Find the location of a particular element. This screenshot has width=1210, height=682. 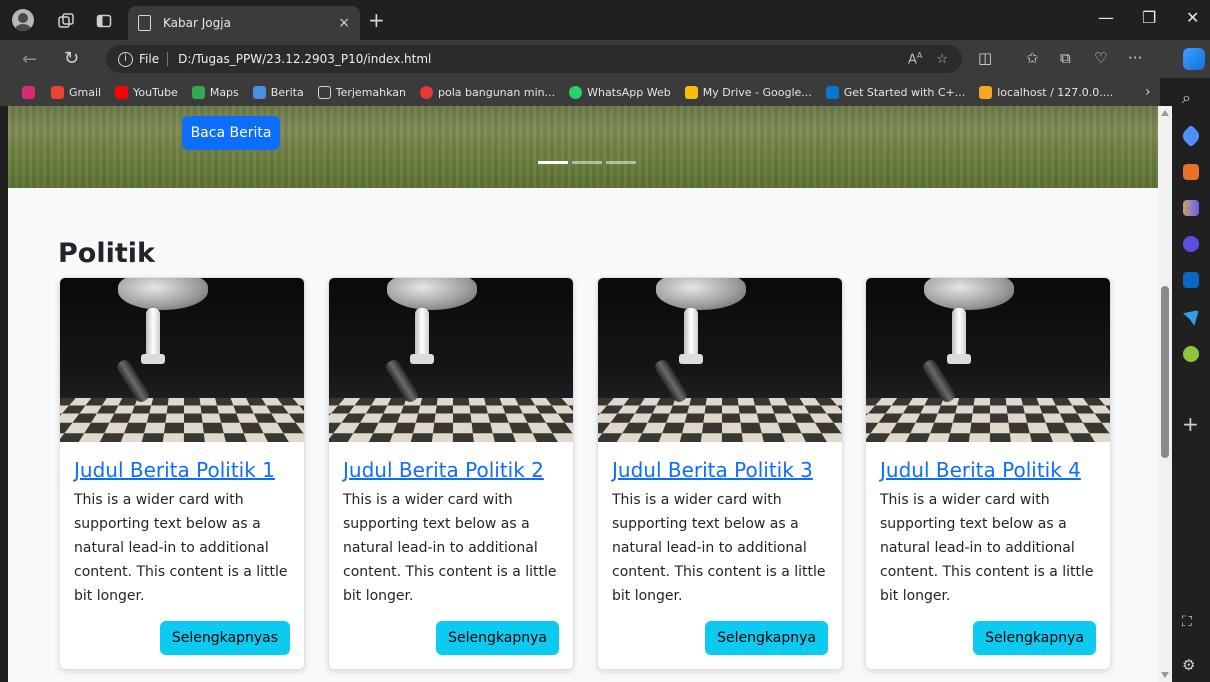

bookmark-gmail: Gmail is located at coordinates (76, 92).